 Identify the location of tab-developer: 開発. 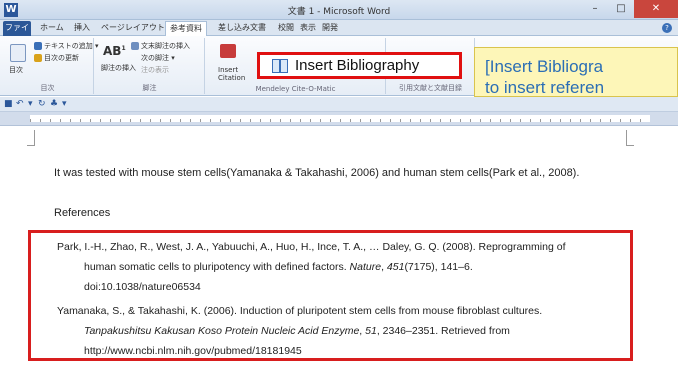
(330, 28).